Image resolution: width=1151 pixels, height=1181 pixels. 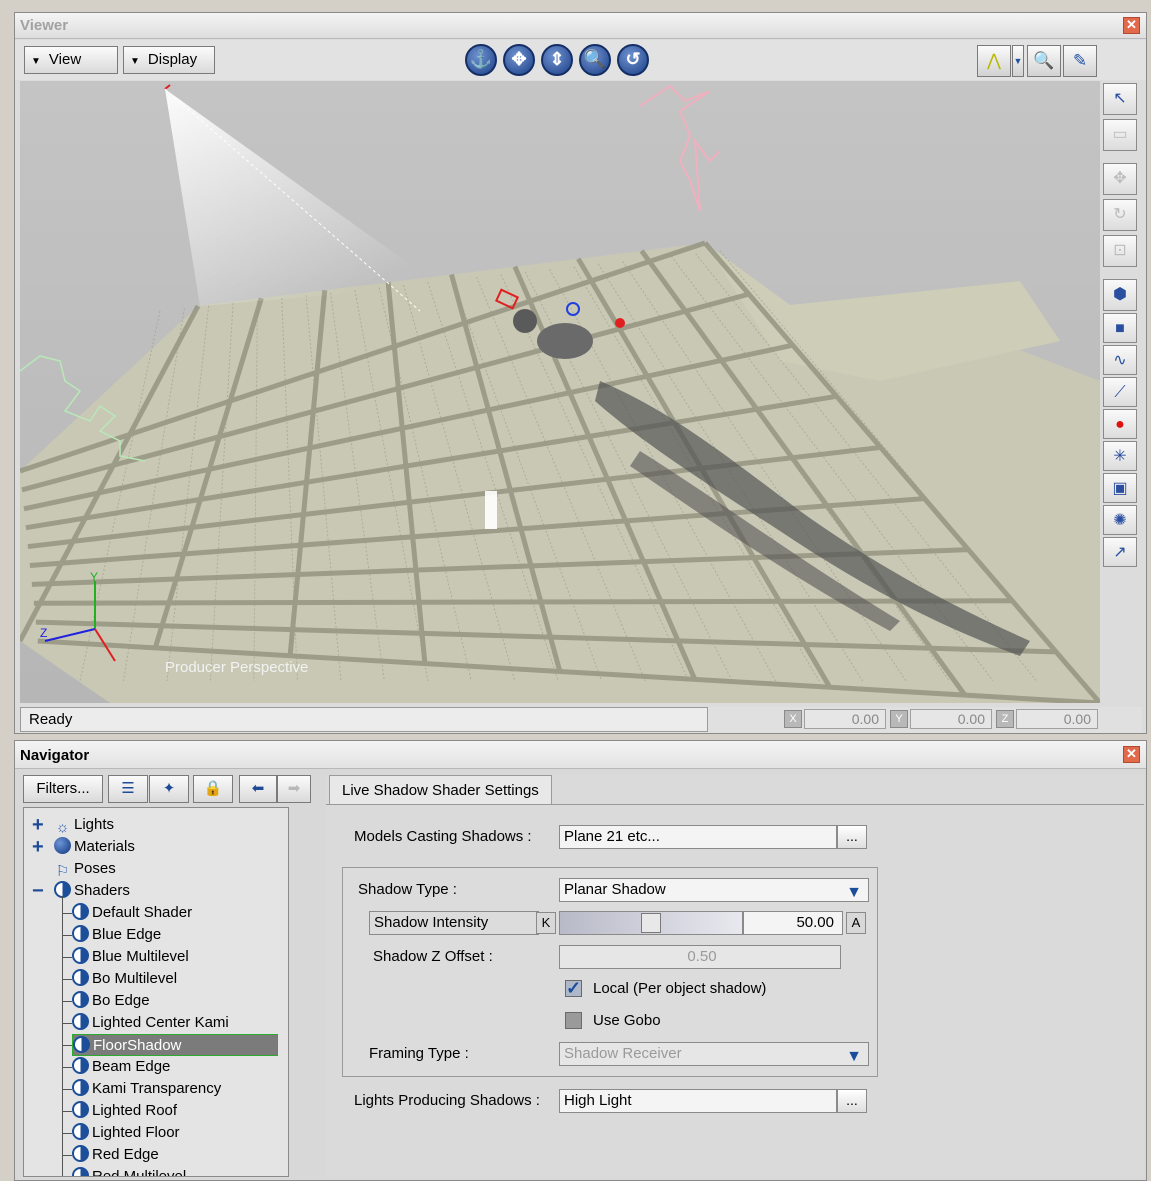 What do you see at coordinates (433, 956) in the screenshot?
I see `shadow-z-offset-label: Shadow Z Offset :` at bounding box center [433, 956].